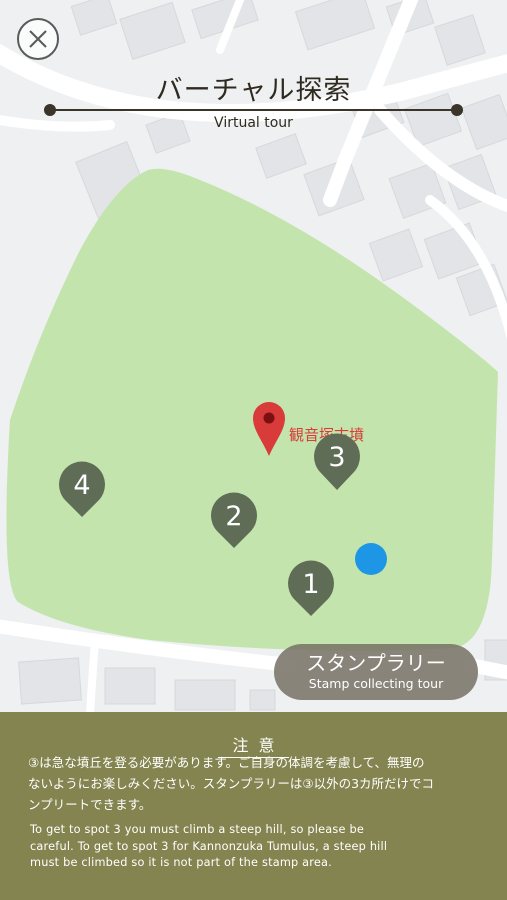  Describe the element at coordinates (233, 516) in the screenshot. I see `spot-number-2: 2` at that location.